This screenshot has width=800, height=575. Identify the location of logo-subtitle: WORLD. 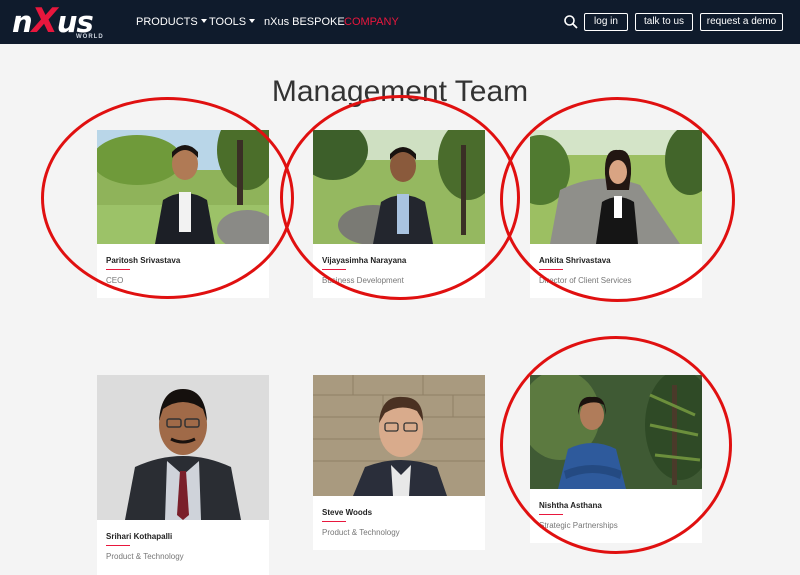
(90, 37).